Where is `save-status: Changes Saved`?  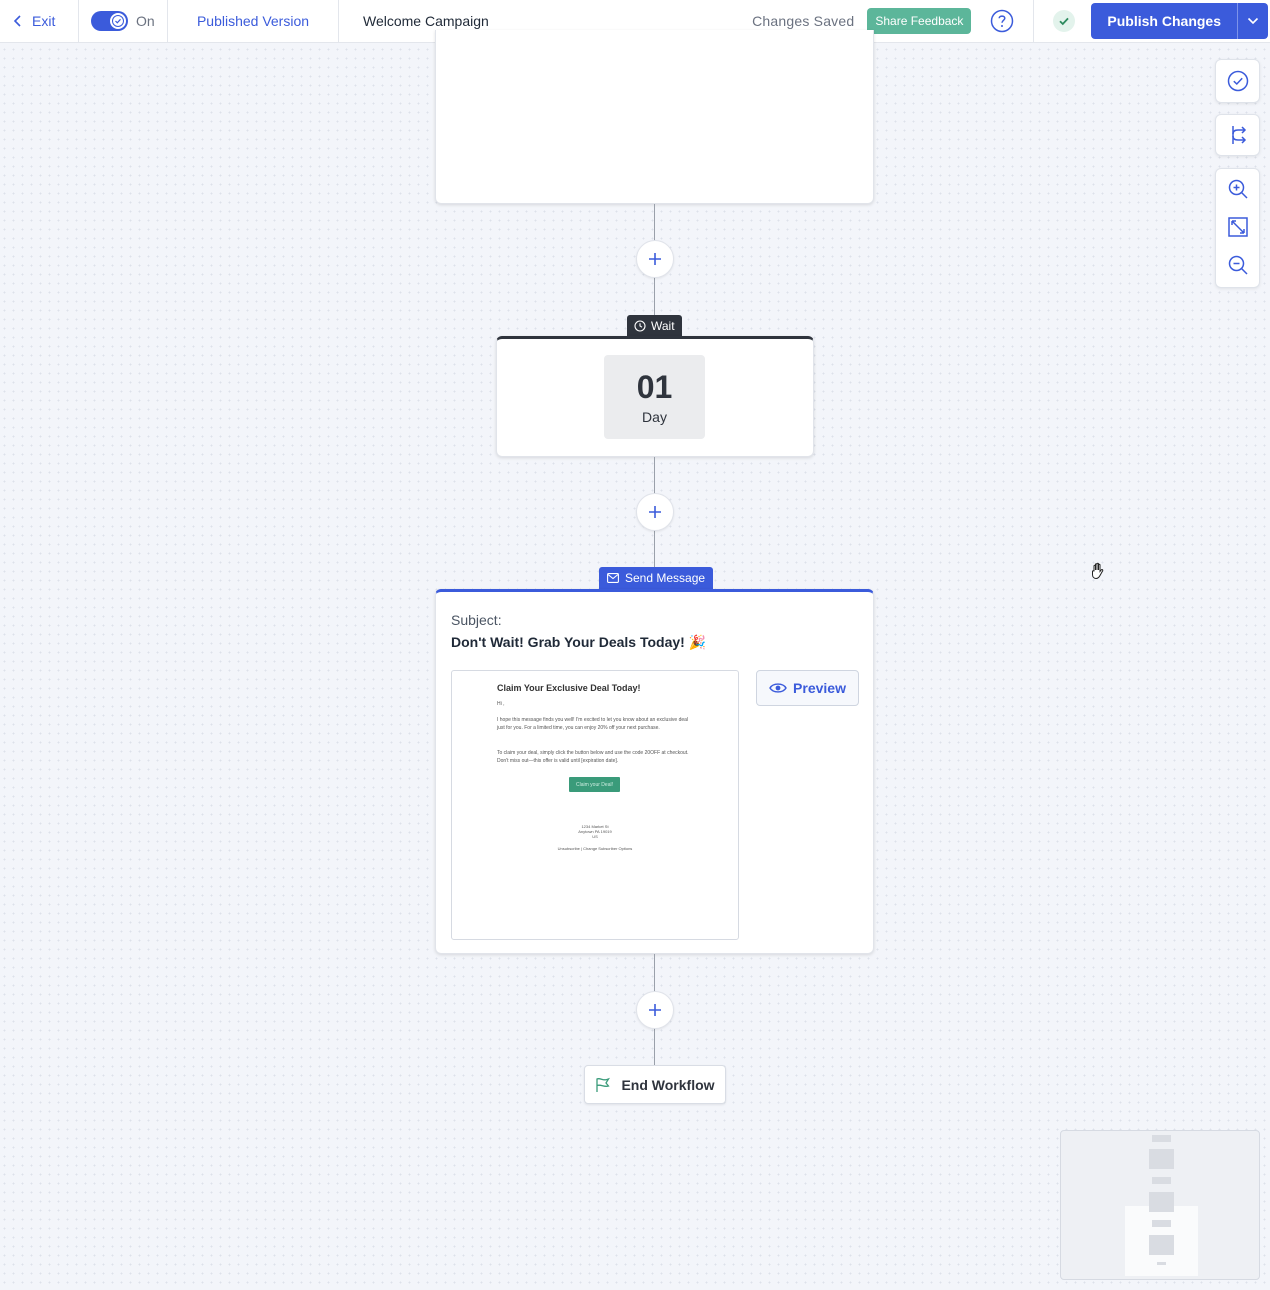
save-status: Changes Saved is located at coordinates (803, 21).